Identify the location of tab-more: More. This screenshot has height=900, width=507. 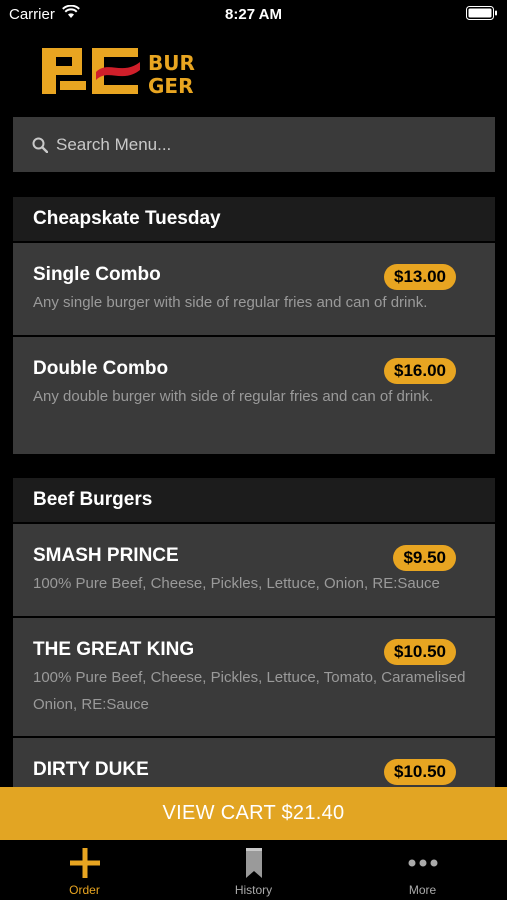
(422, 870).